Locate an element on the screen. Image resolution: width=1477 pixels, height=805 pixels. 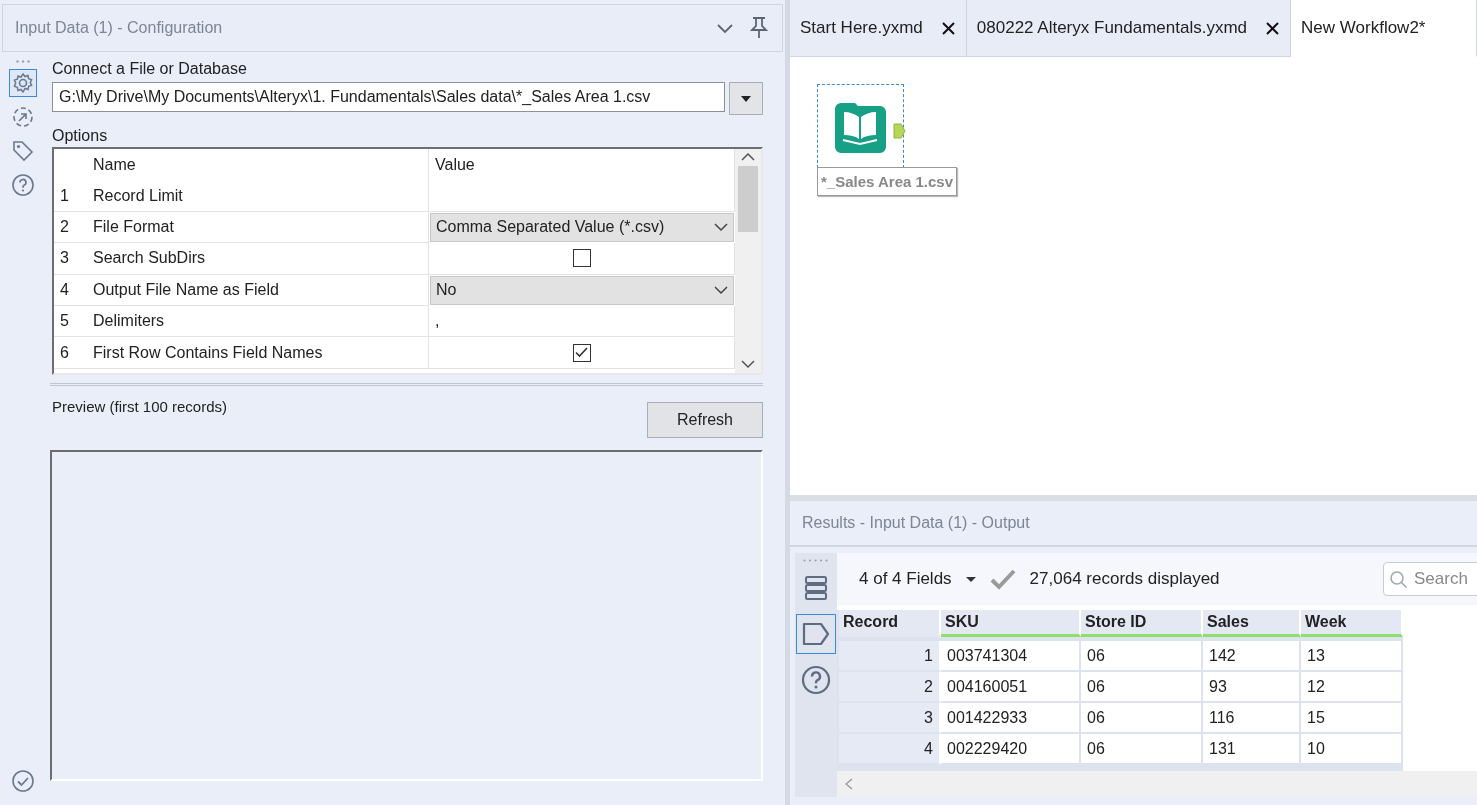
column-header: Name is located at coordinates (258, 165).